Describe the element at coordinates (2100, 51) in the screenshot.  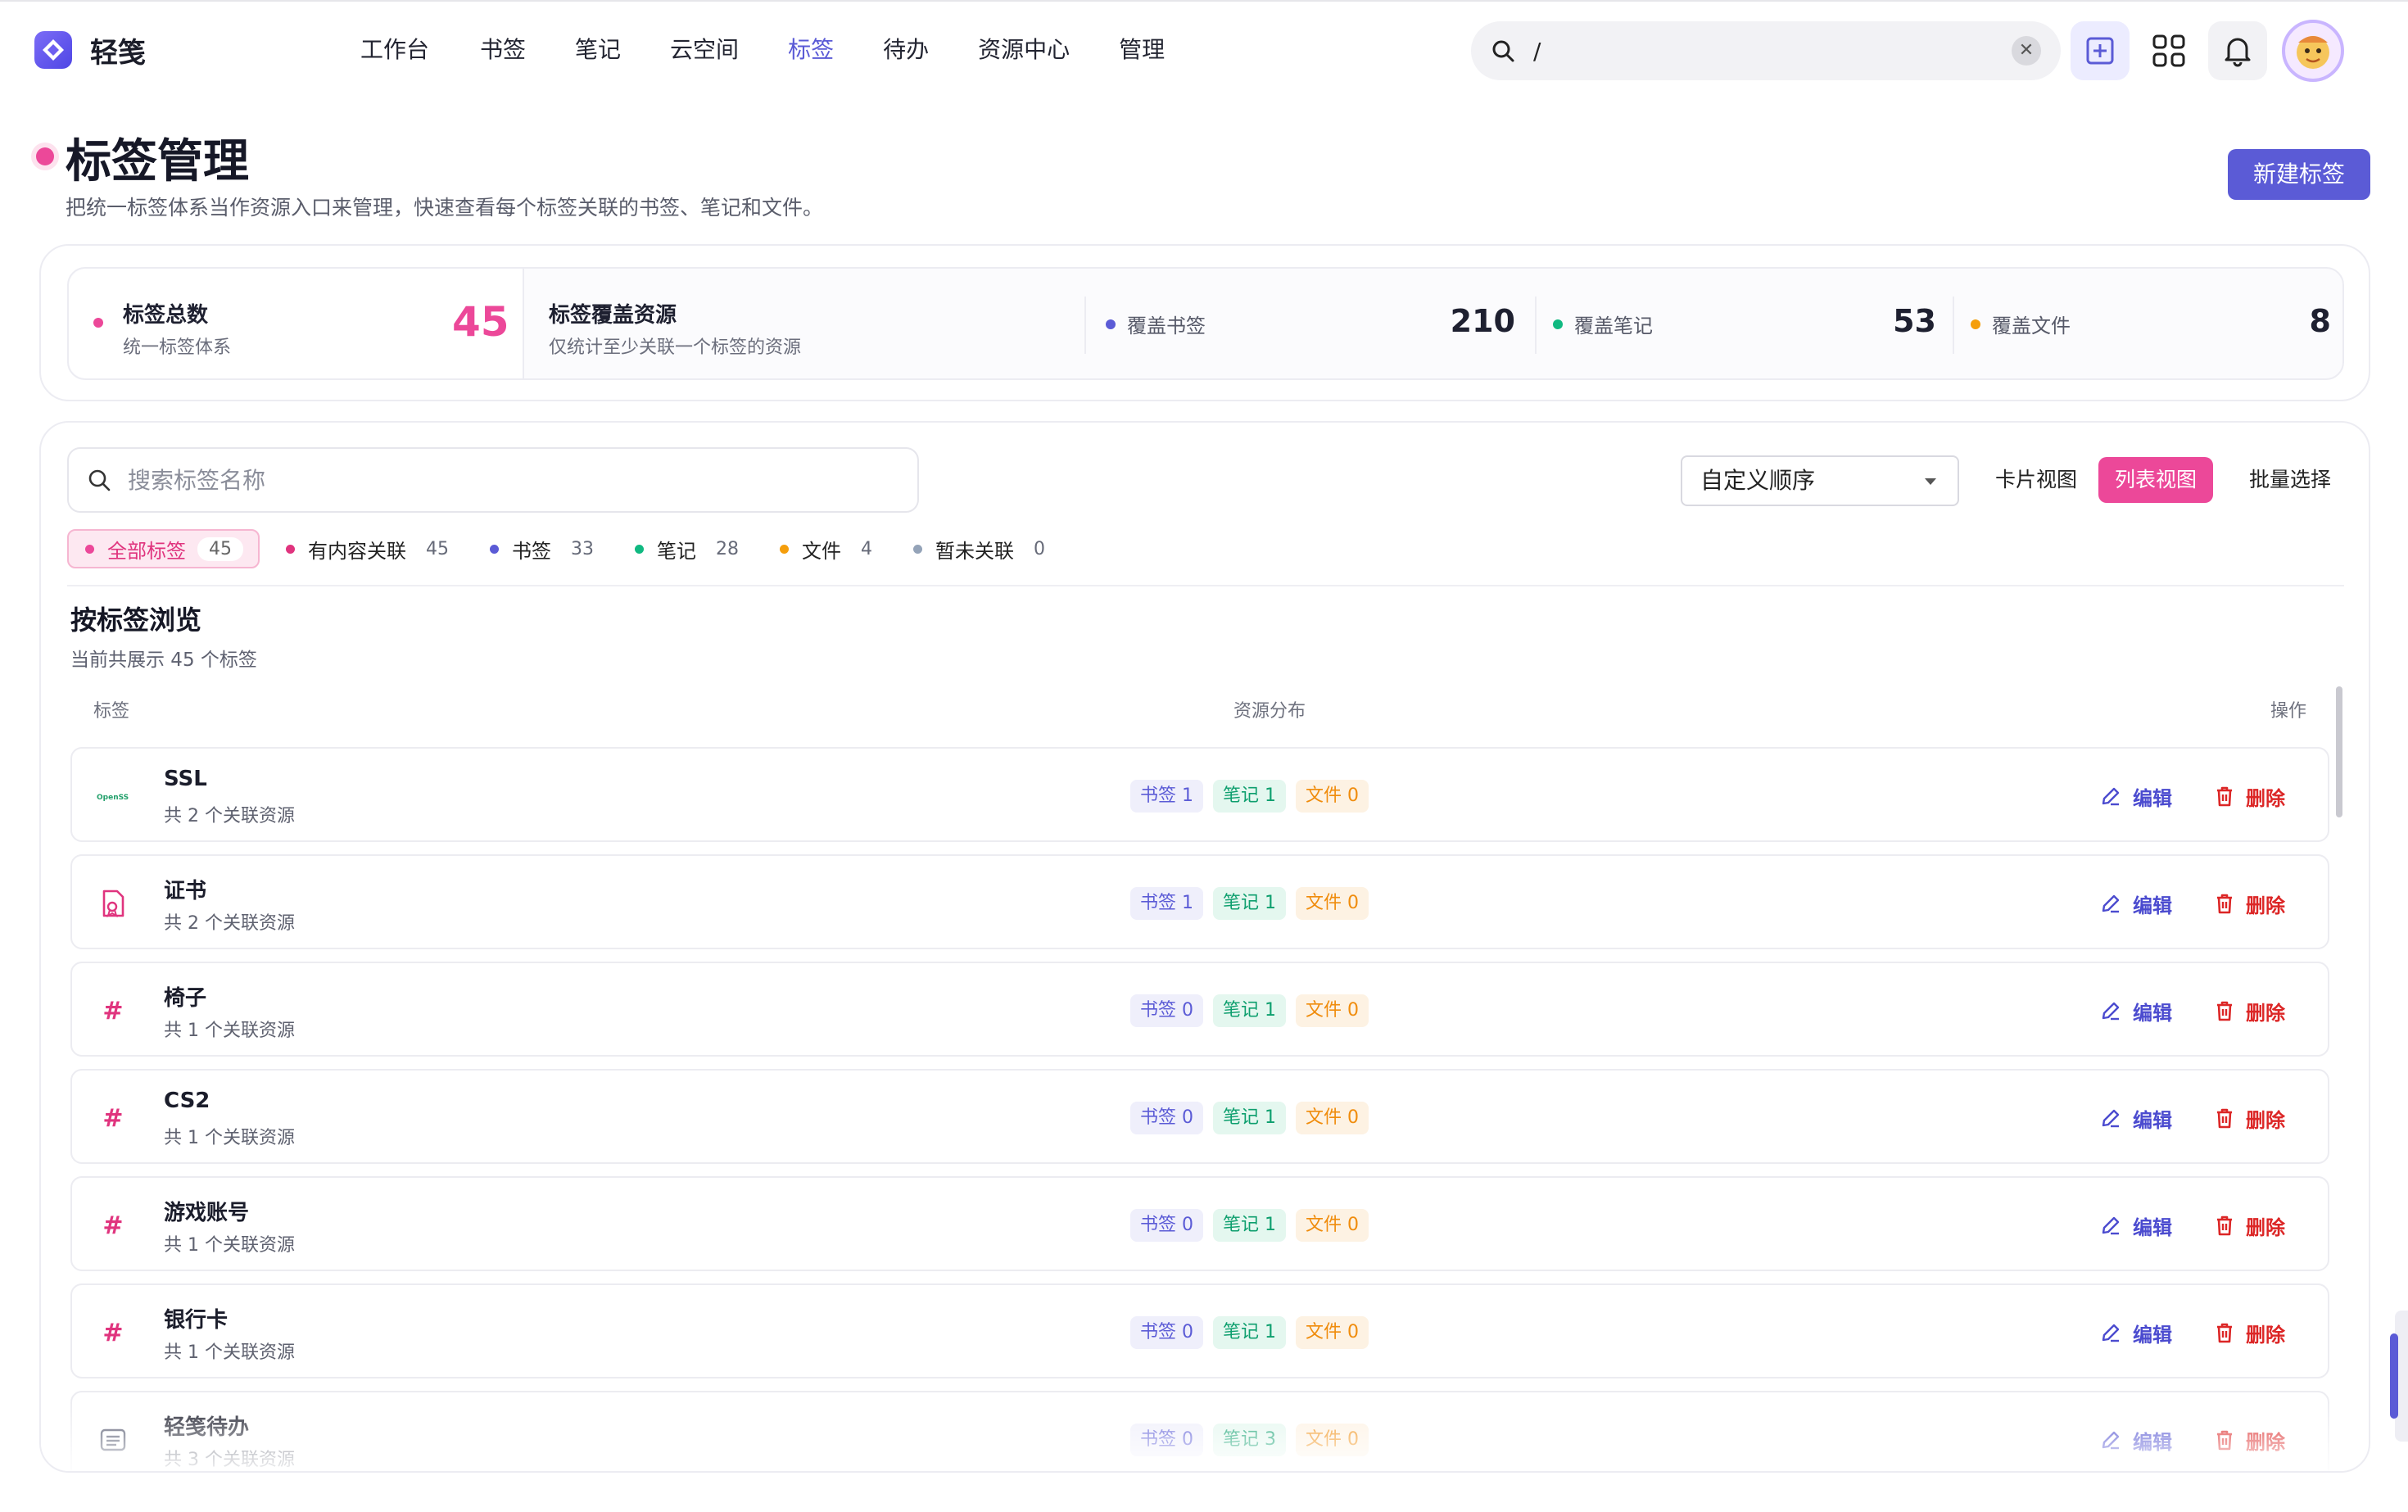
I see `add-button` at that location.